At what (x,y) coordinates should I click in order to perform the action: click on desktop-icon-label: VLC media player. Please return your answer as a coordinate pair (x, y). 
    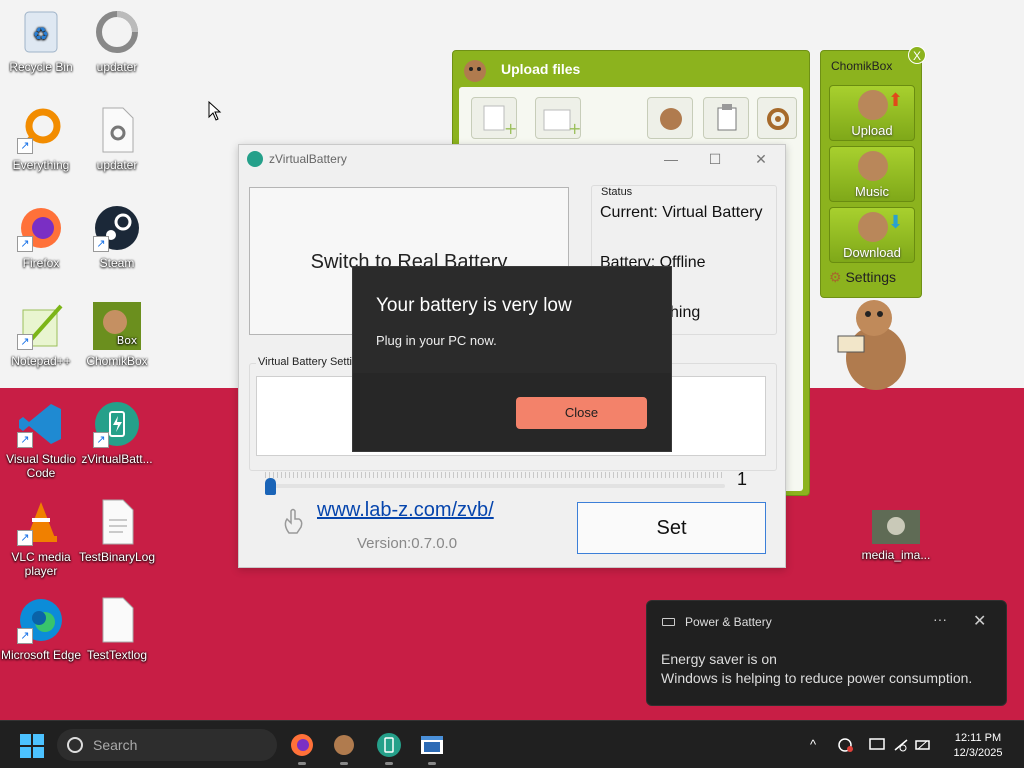
    Looking at the image, I should click on (41, 564).